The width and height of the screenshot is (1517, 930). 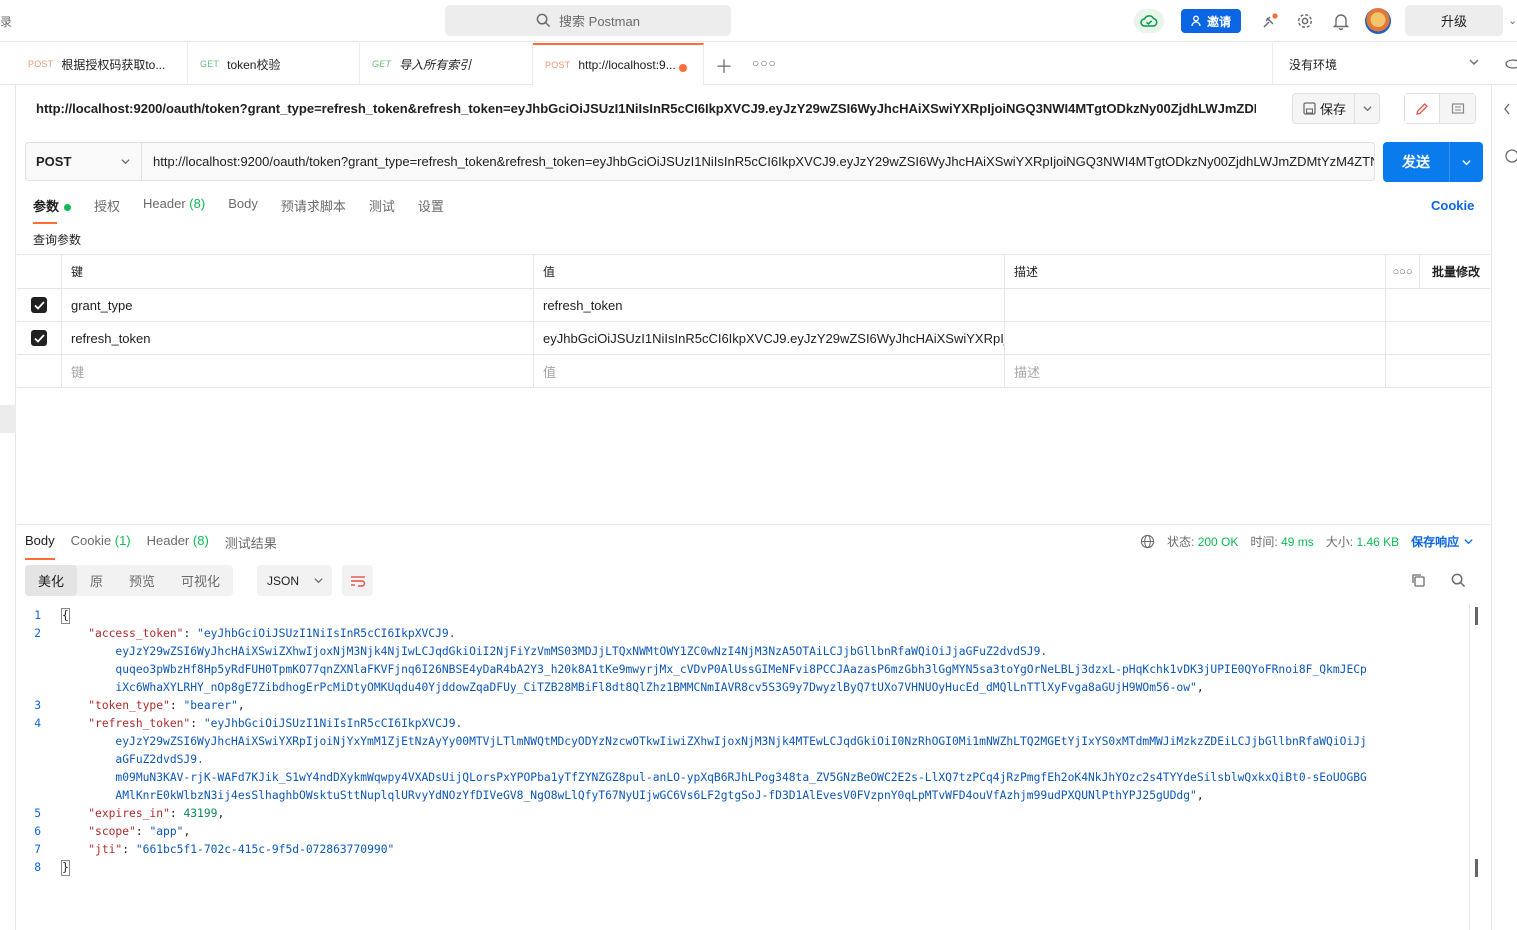 I want to click on bulk-edit-button: 批量修改, so click(x=1455, y=271).